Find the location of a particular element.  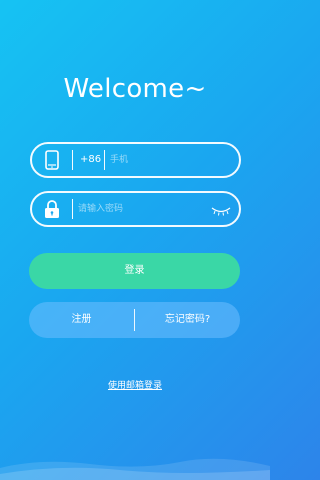

phone-input: 手机 is located at coordinates (119, 160).